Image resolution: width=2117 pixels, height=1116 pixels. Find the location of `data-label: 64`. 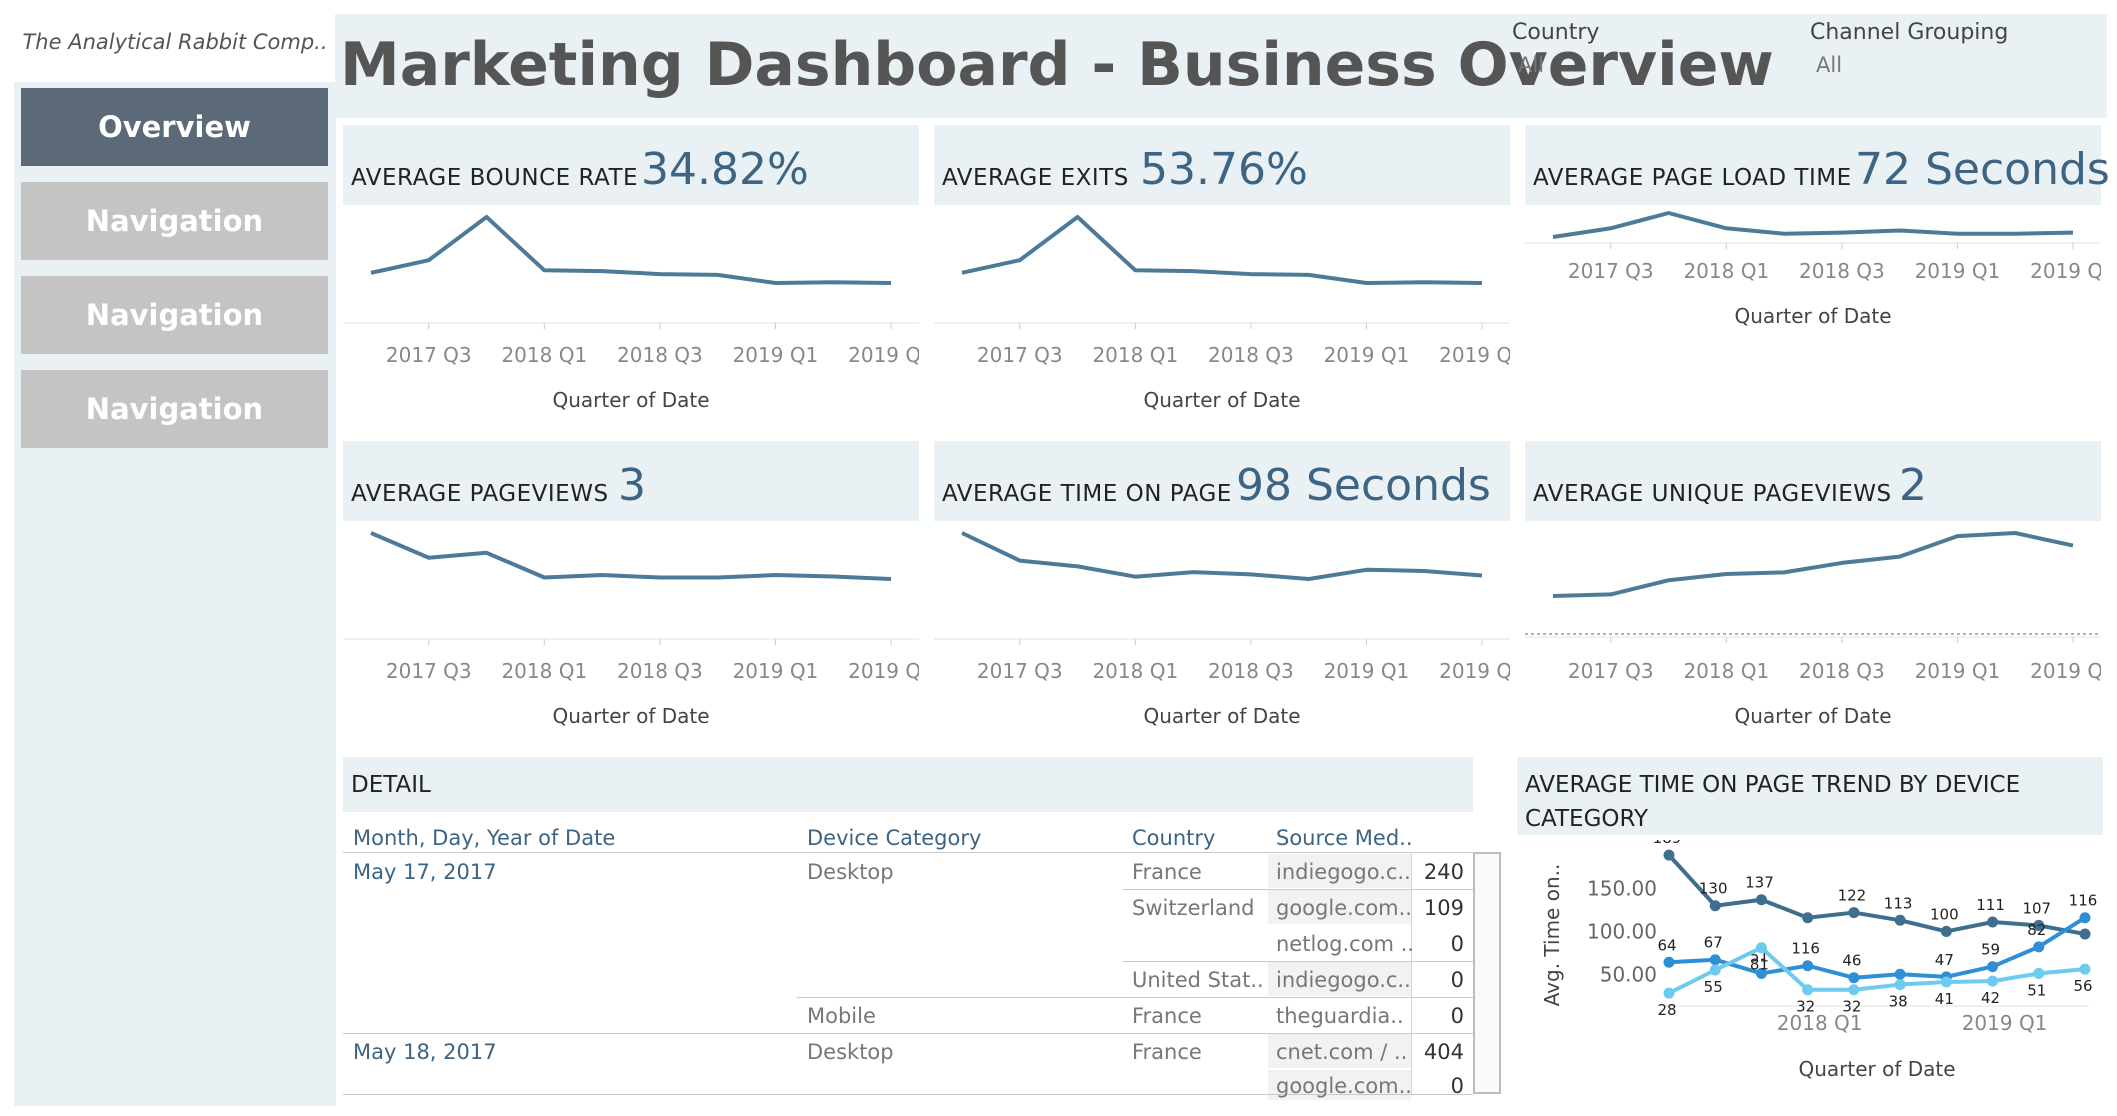

data-label: 64 is located at coordinates (1666, 945).